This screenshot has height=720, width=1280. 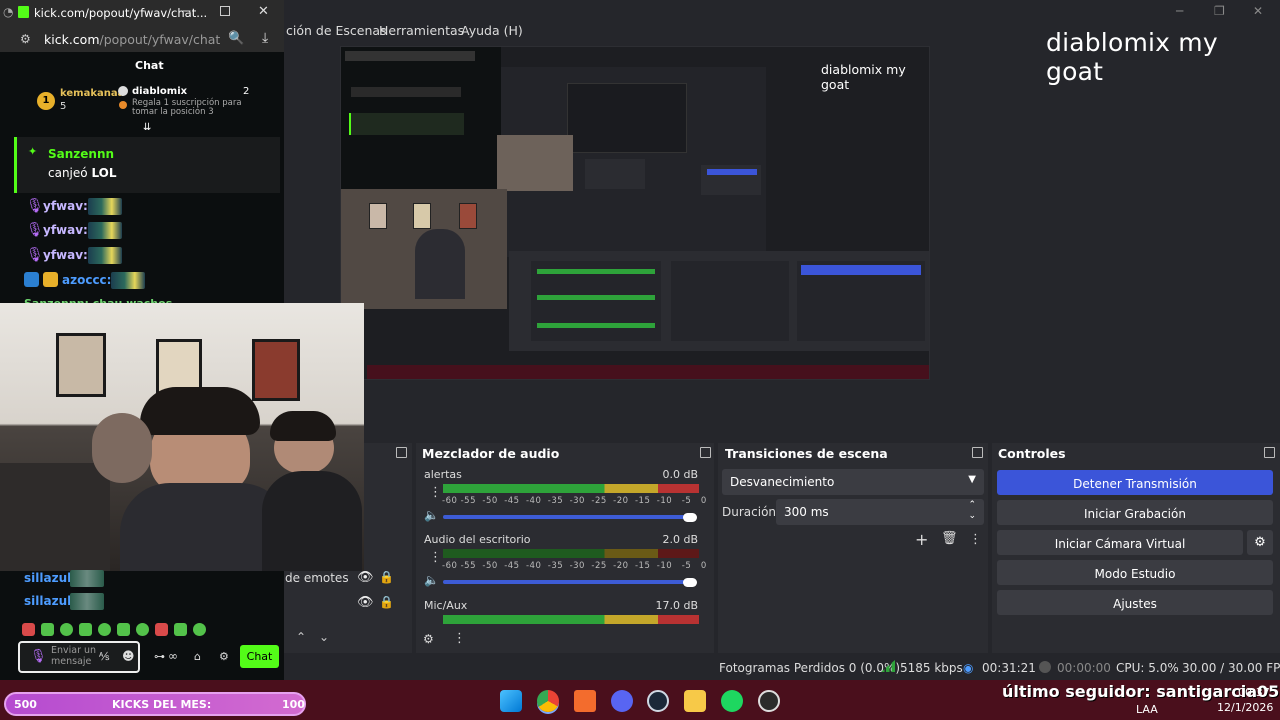 I want to click on expand-icon: ⇊, so click(x=147, y=127).